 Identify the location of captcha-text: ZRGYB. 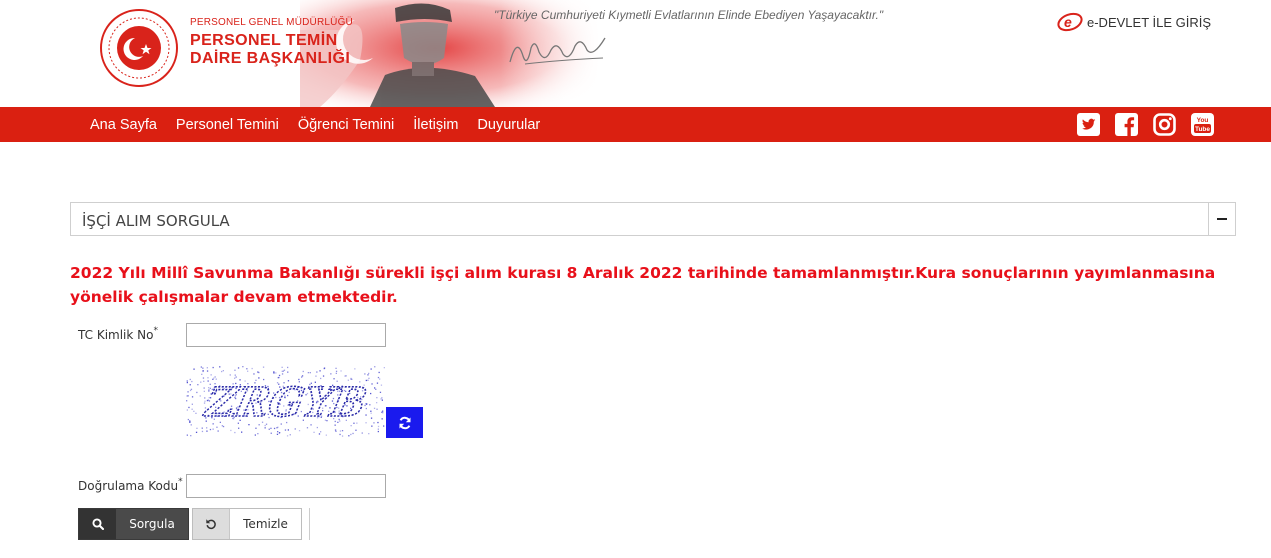
(285, 401).